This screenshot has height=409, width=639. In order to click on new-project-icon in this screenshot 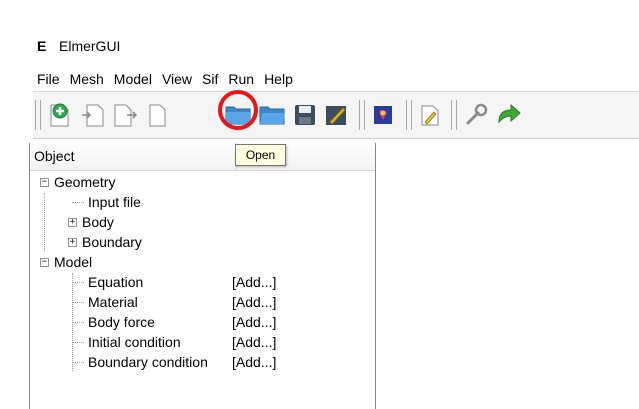, I will do `click(59, 115)`.